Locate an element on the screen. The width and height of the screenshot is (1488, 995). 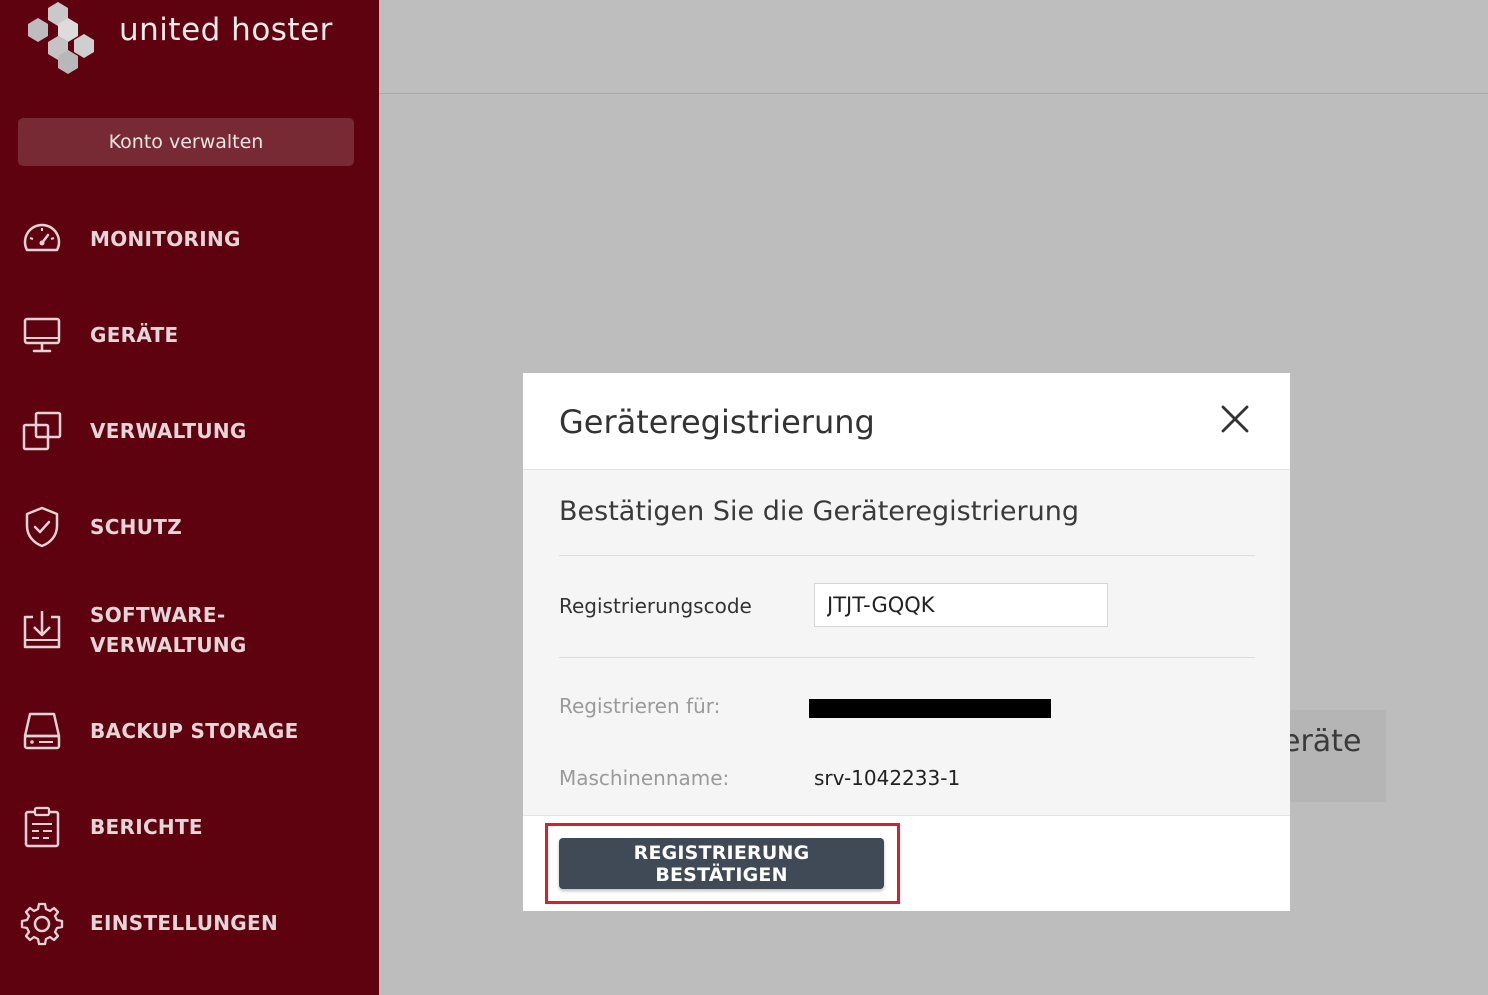
speedometer-icon is located at coordinates (42, 237).